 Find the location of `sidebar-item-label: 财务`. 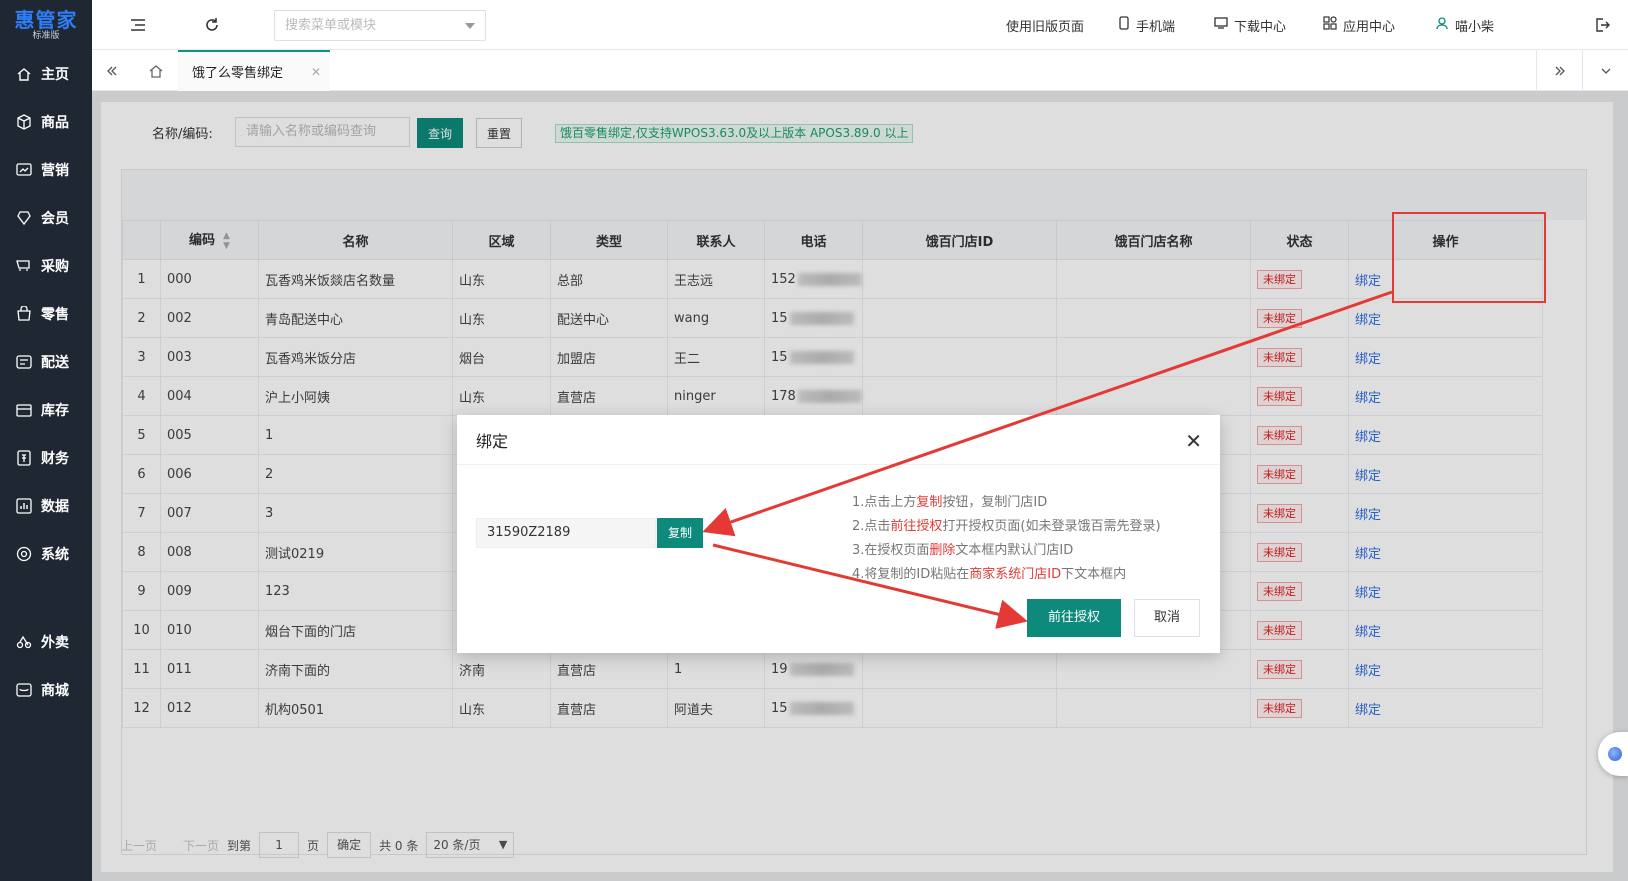

sidebar-item-label: 财务 is located at coordinates (55, 459).